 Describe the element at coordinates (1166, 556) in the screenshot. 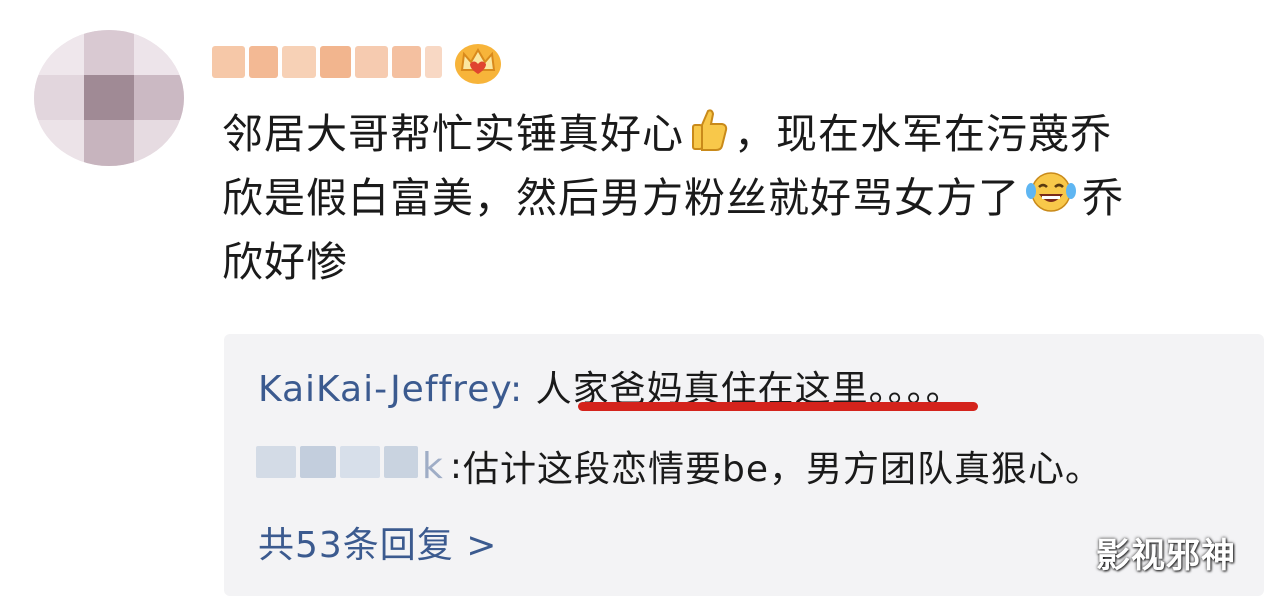

I see `watermark: 影视邪神` at that location.